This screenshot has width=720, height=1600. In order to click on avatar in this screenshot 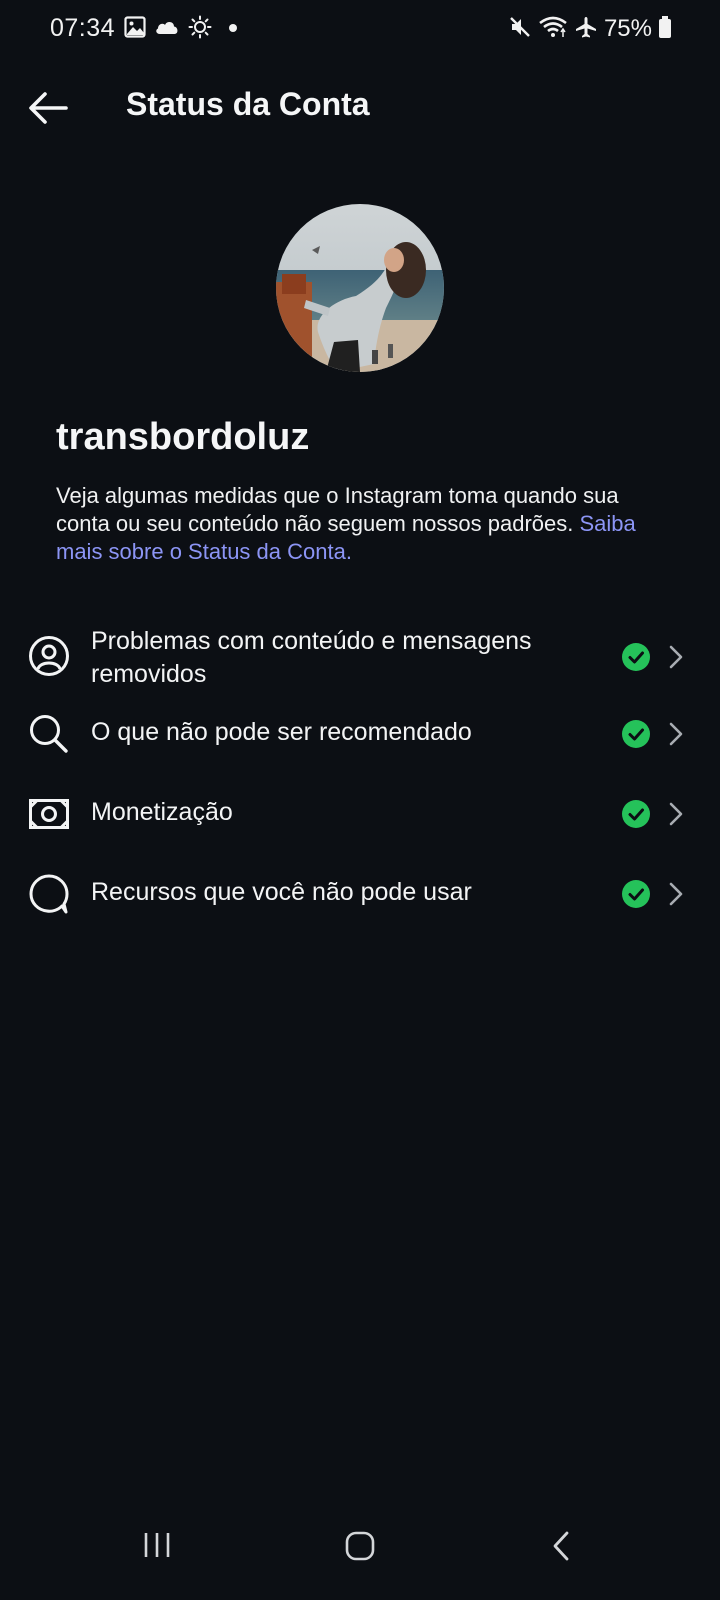, I will do `click(360, 288)`.